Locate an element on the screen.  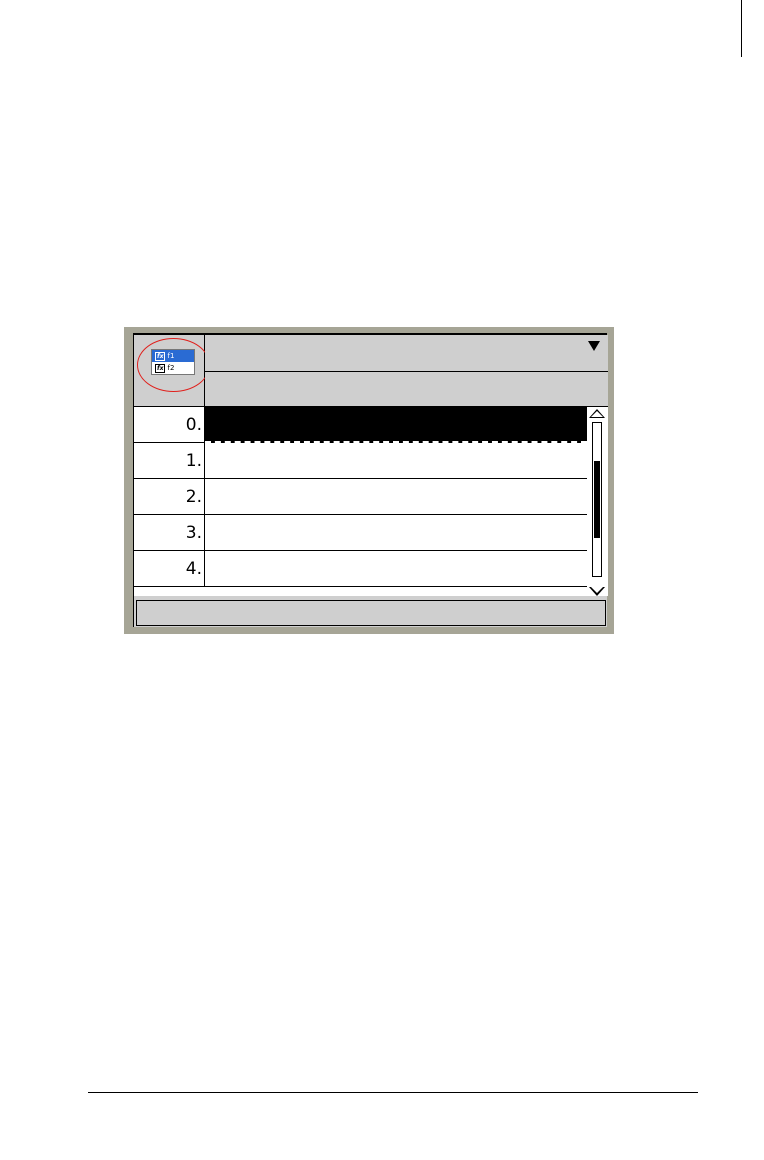
table-row: 4. is located at coordinates (360, 569).